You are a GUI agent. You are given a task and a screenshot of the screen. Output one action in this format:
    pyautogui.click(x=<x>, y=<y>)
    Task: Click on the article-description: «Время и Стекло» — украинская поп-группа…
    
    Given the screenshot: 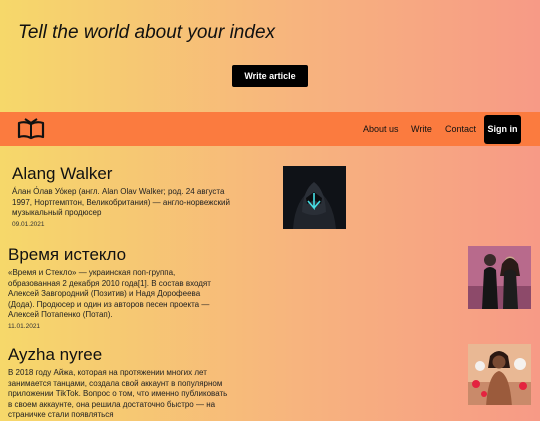 What is the action you would take?
    pyautogui.click(x=109, y=293)
    